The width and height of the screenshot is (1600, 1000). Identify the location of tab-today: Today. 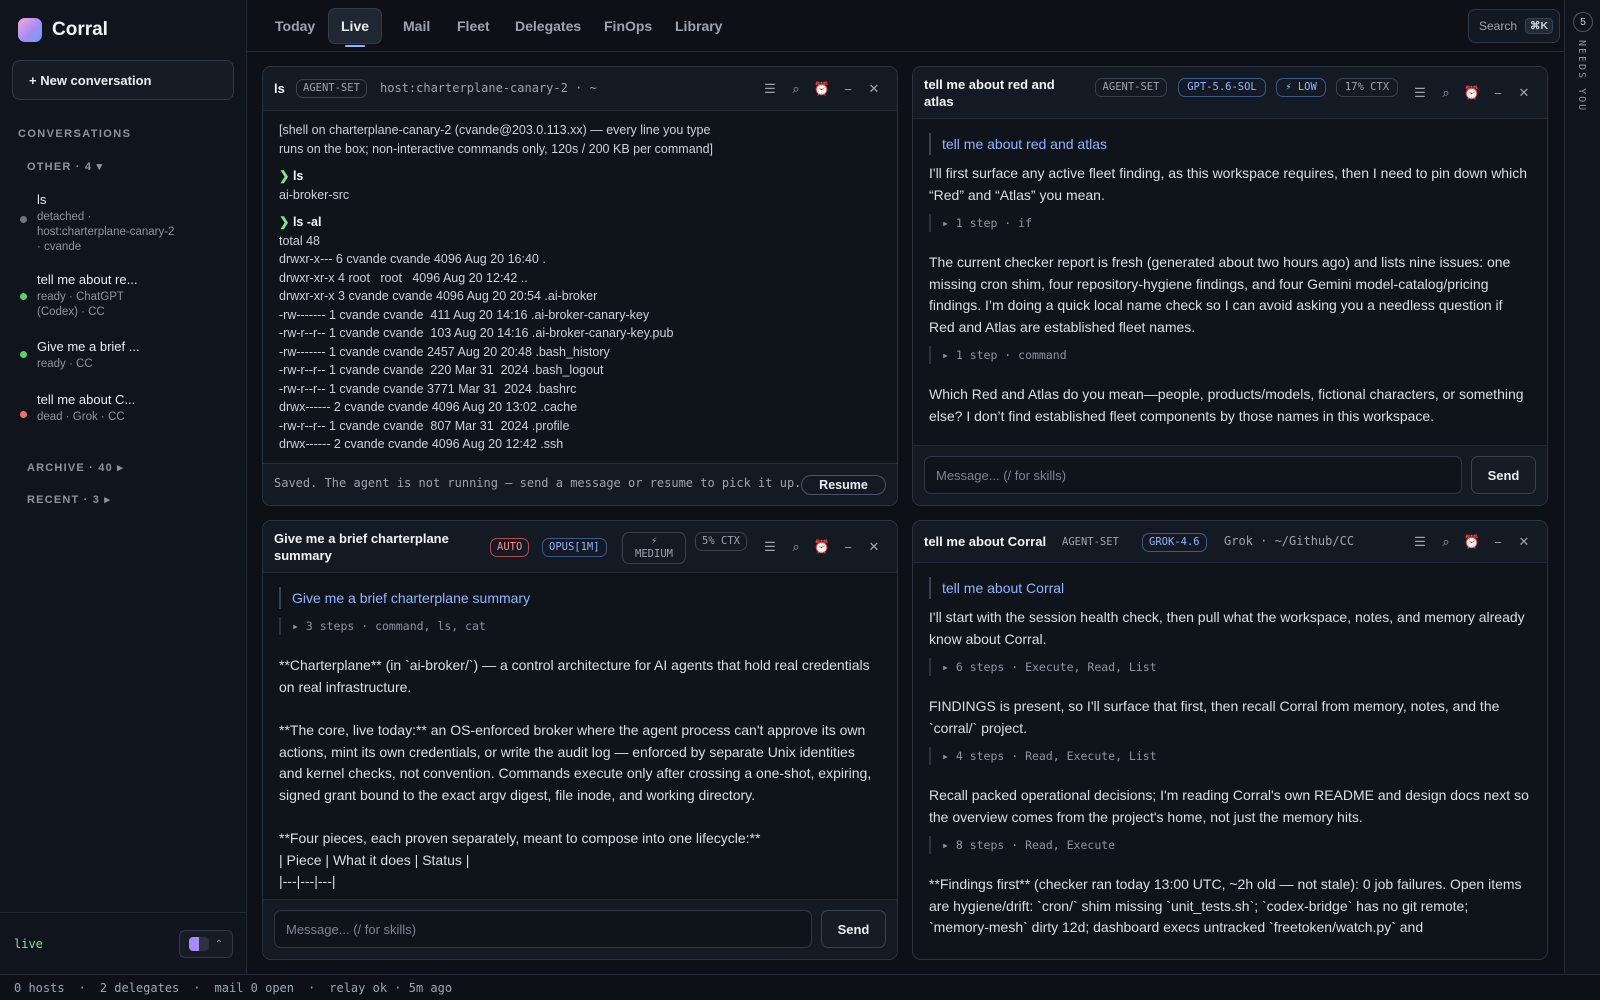
(295, 26).